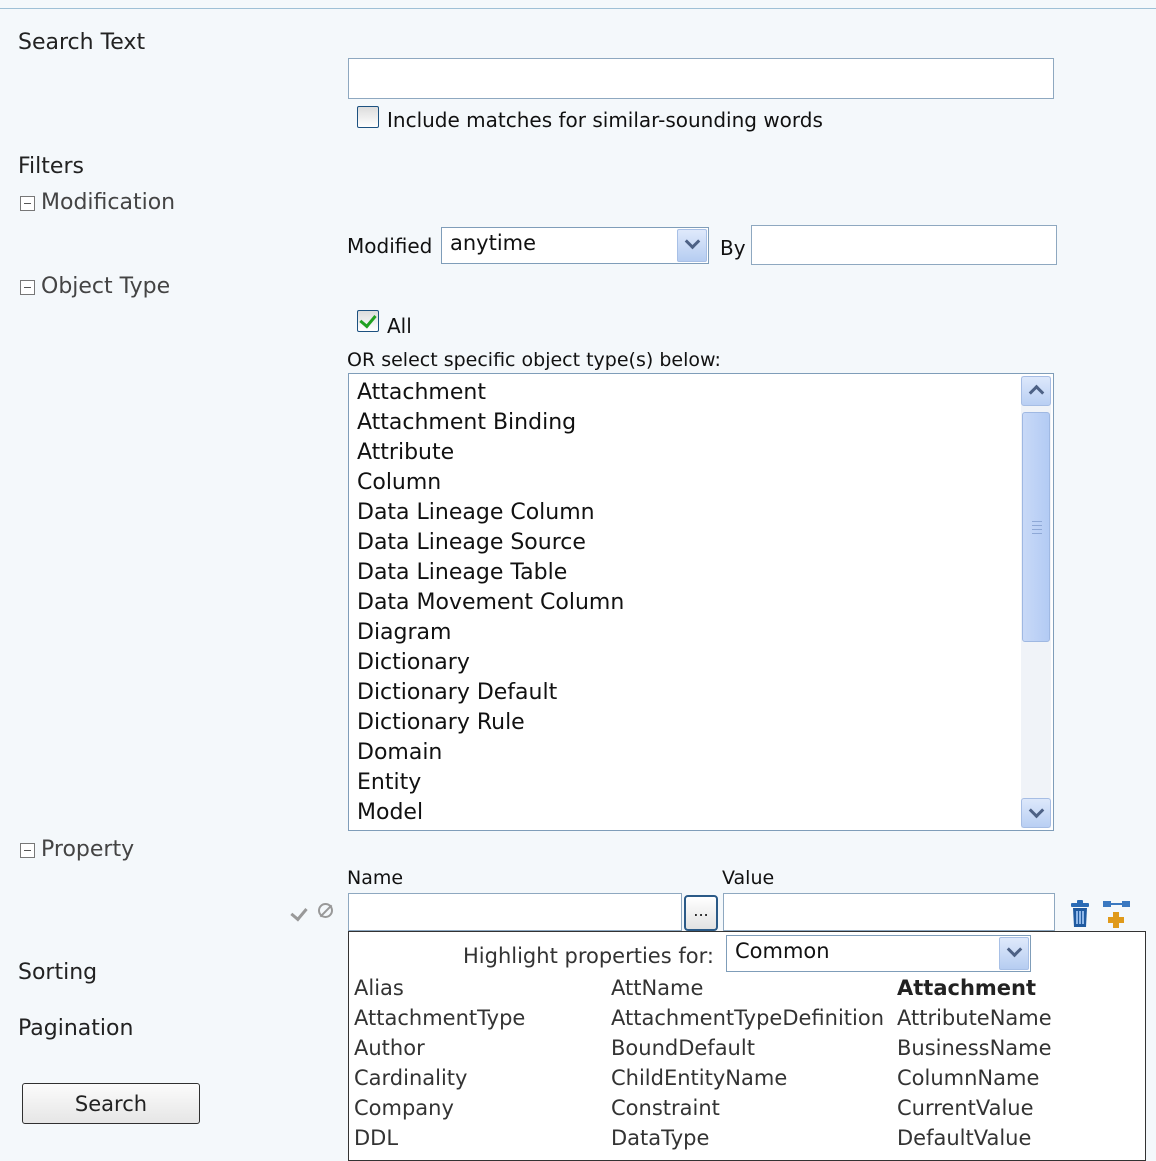  I want to click on property-section-toggle: Property, so click(77, 849).